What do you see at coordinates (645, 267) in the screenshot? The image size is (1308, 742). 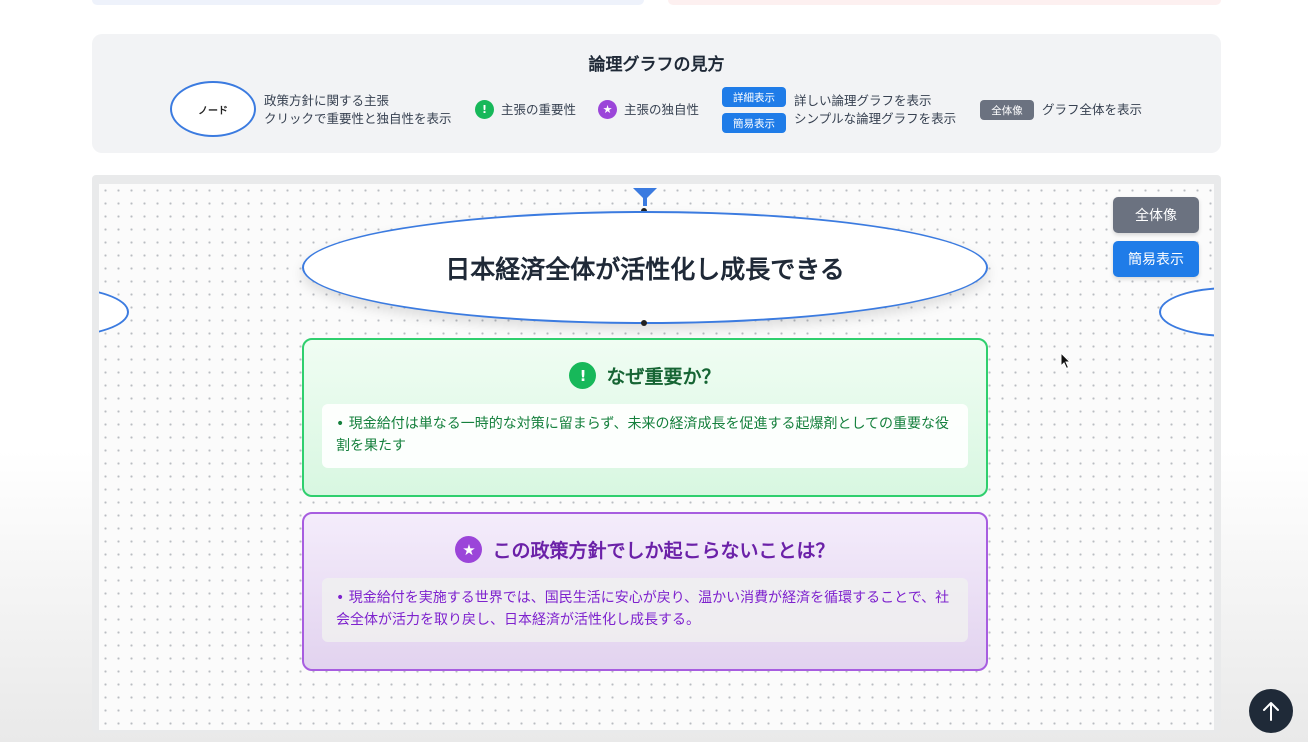 I see `main-claim-node: 日本経済全体が活性化し成長できる` at bounding box center [645, 267].